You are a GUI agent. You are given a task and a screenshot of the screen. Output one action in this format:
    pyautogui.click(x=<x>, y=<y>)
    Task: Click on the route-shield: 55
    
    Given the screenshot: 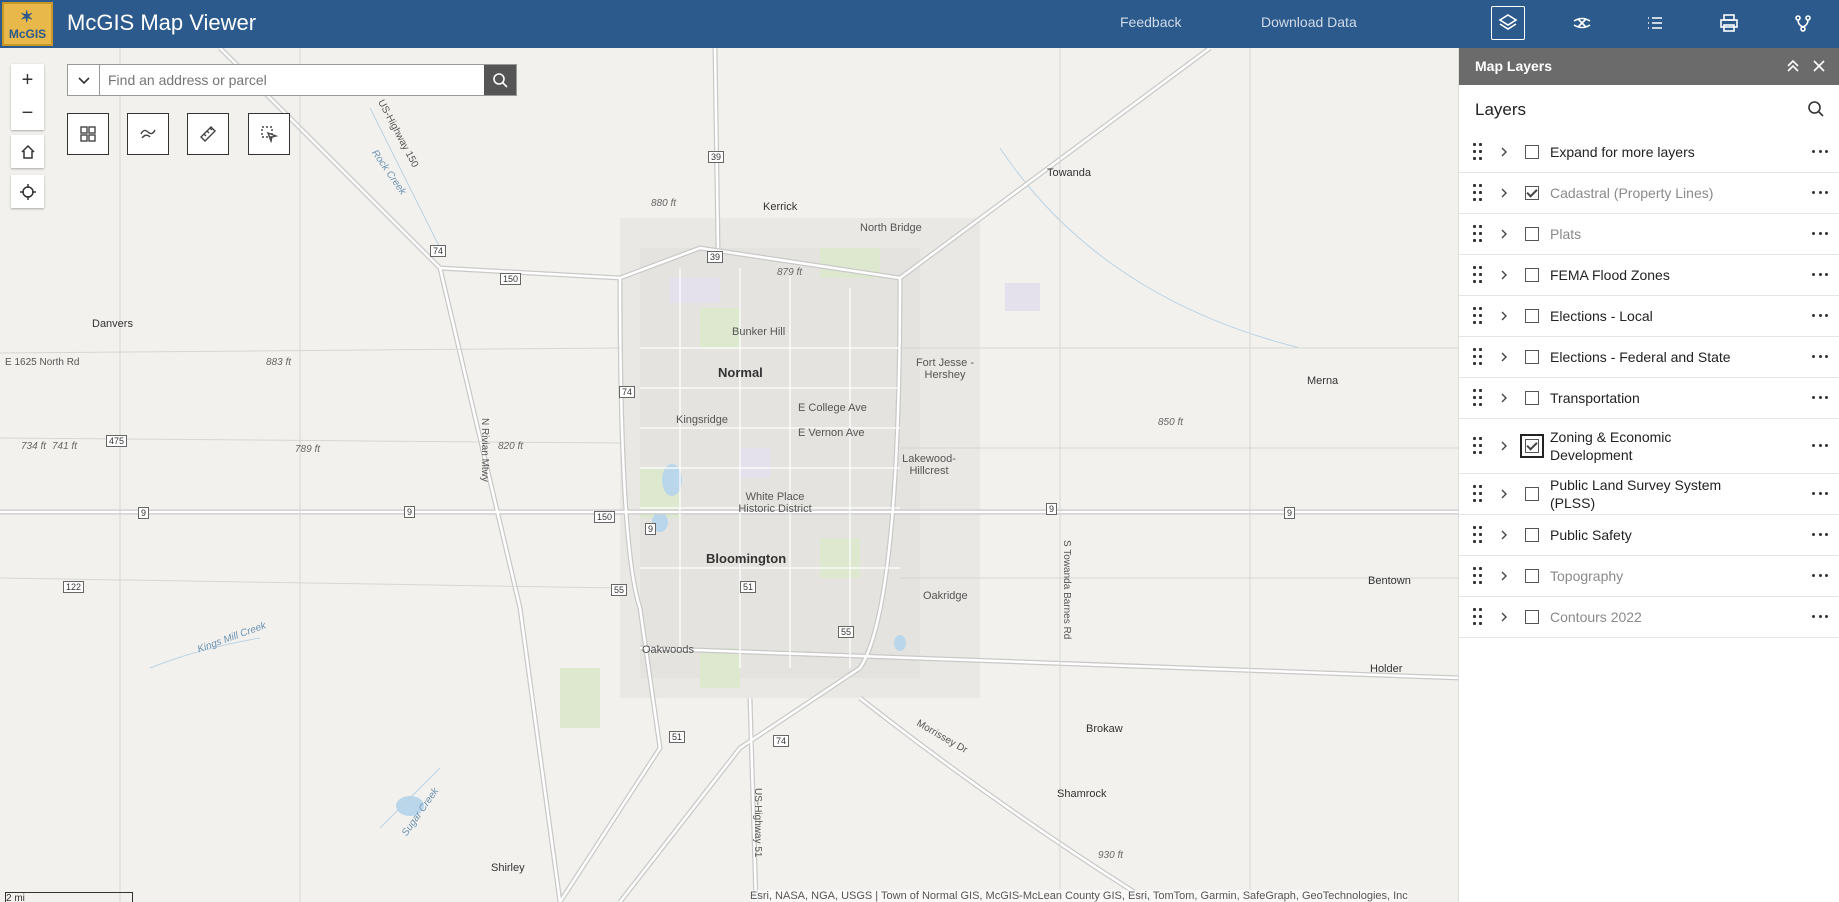 What is the action you would take?
    pyautogui.click(x=846, y=632)
    